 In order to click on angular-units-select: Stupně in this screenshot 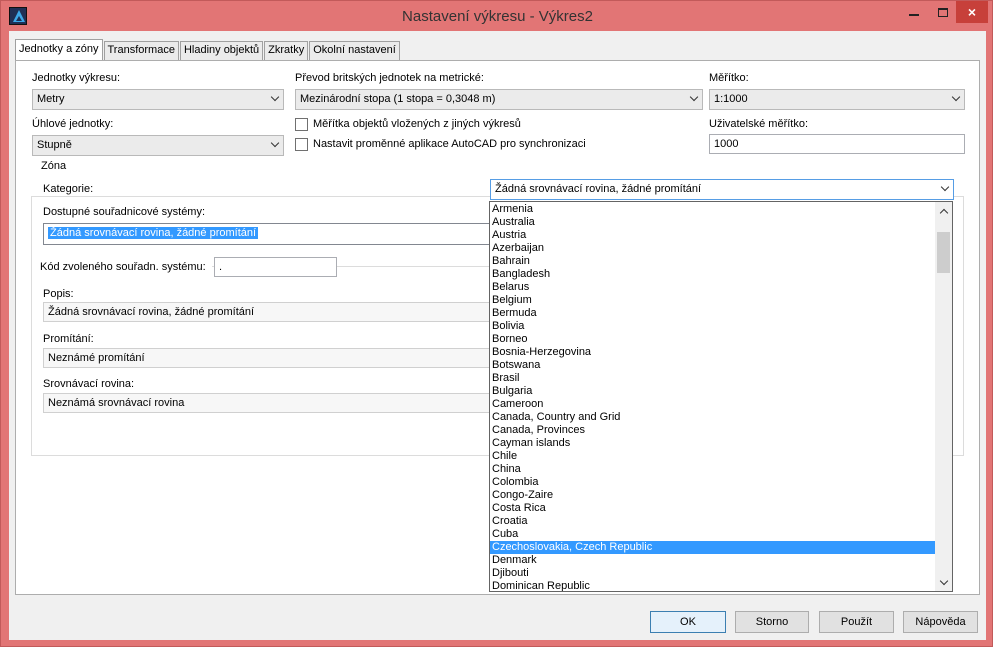, I will do `click(158, 145)`.